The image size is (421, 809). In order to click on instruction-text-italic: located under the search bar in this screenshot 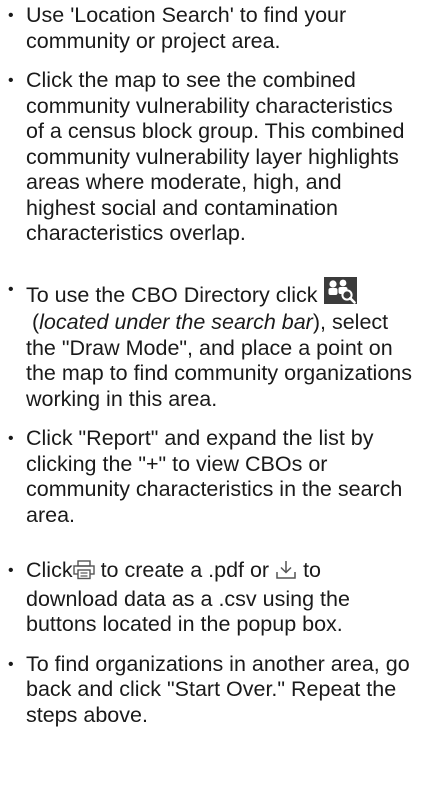, I will do `click(176, 322)`.